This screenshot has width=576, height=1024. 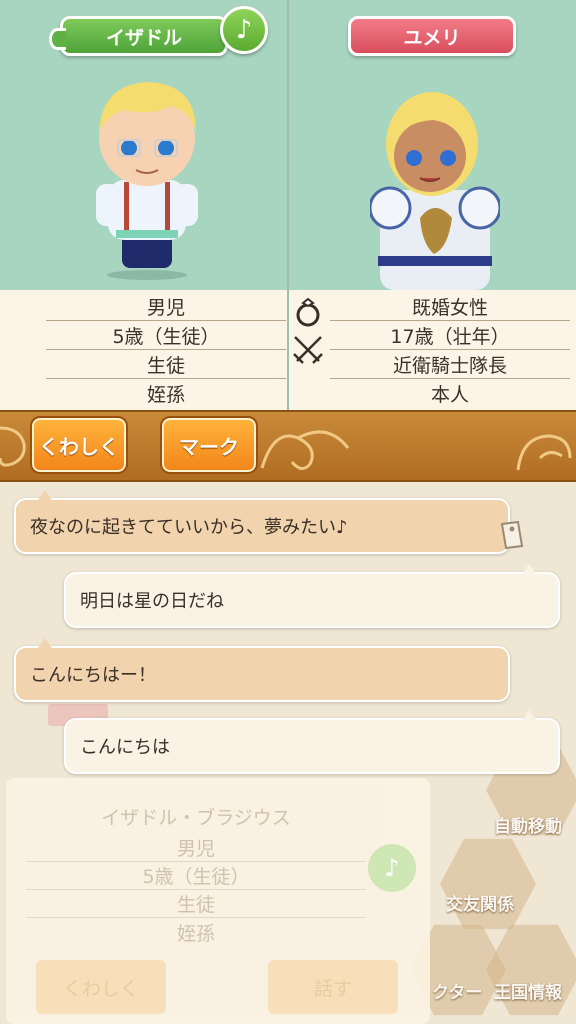 I want to click on bookmark-tag-icon, so click(x=511, y=535).